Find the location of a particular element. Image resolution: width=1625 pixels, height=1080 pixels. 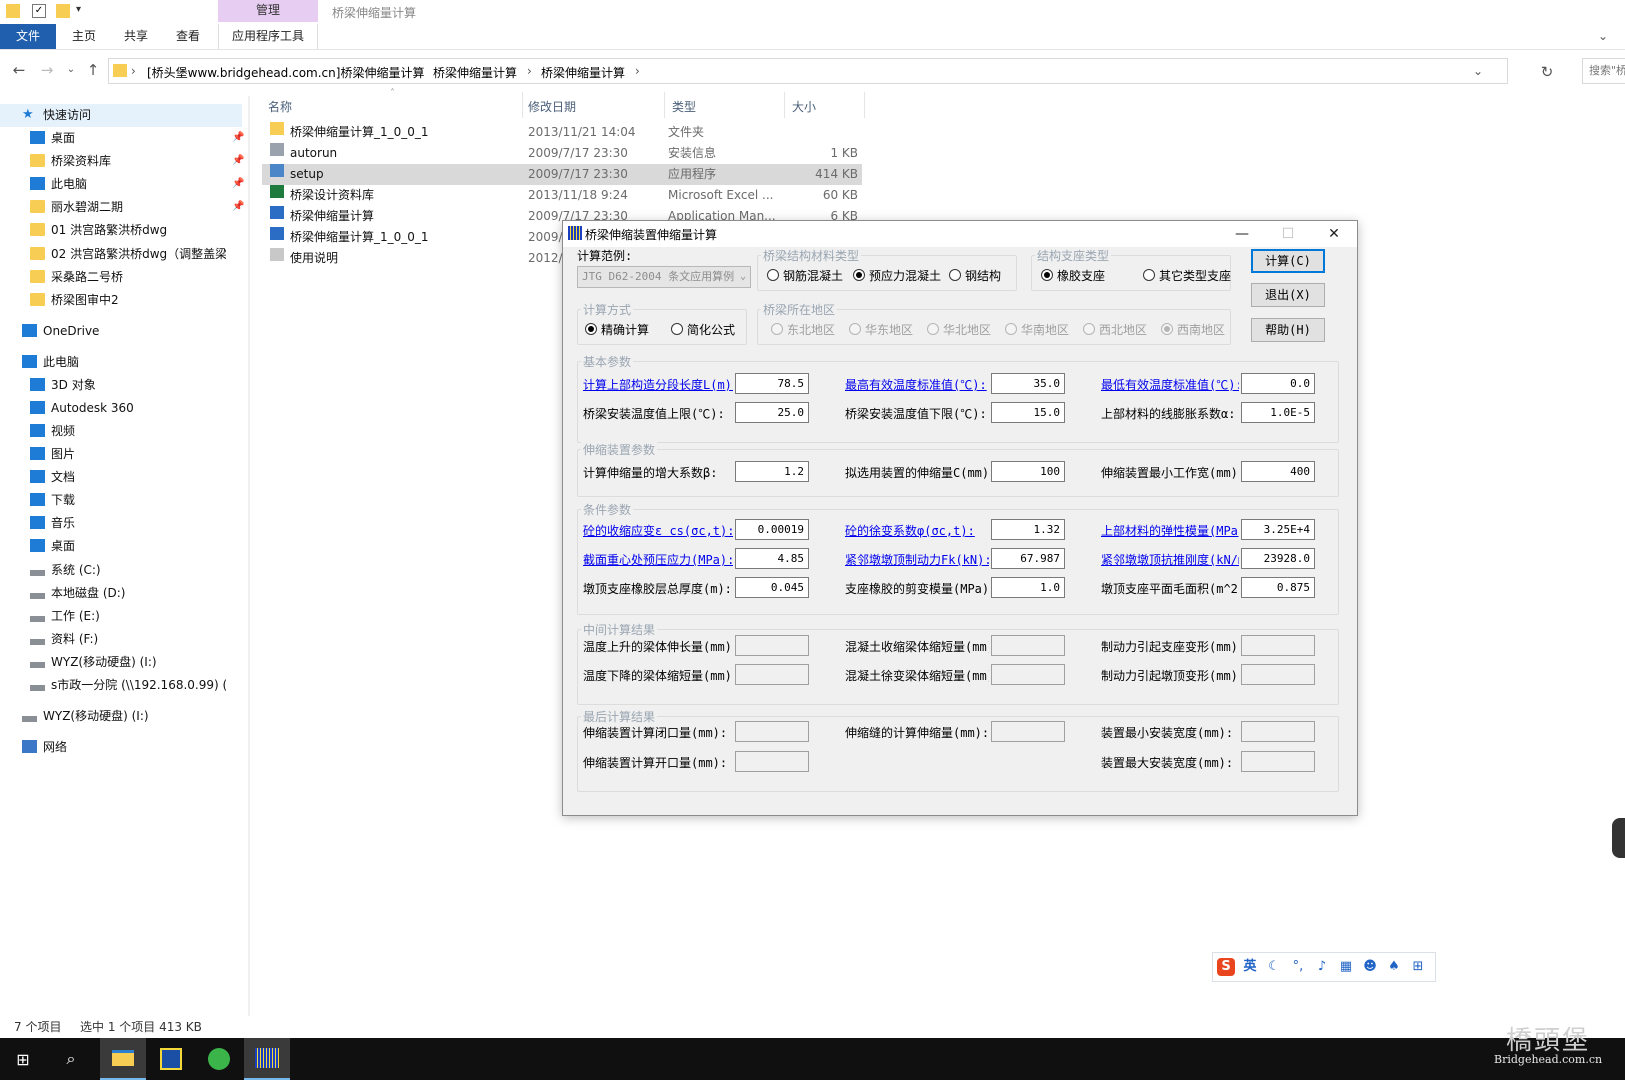

file-row: autorun 2009/7/17 23:30 安装信息 1 KB is located at coordinates (562, 153).